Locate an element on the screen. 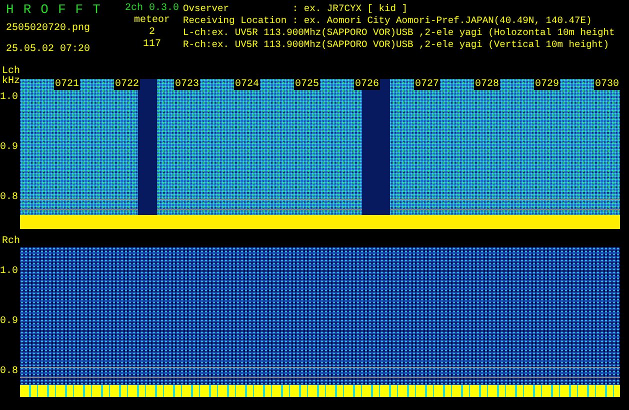 This screenshot has height=410, width=629. time-label: 0727 is located at coordinates (427, 84).